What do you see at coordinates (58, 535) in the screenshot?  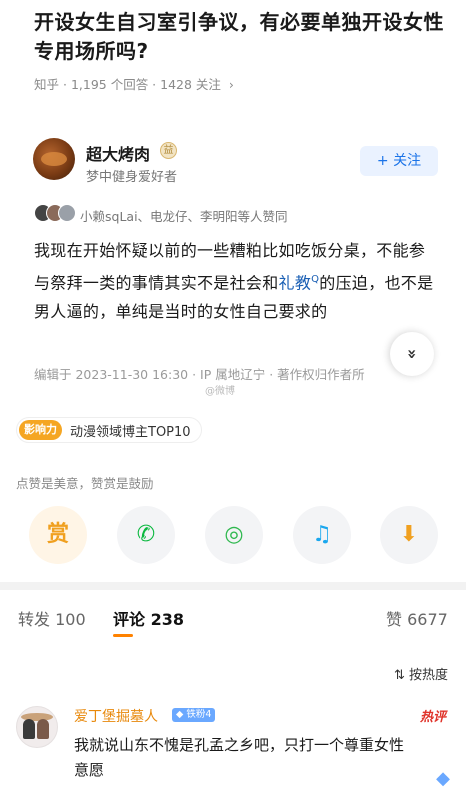 I see `reward-button: 赏` at bounding box center [58, 535].